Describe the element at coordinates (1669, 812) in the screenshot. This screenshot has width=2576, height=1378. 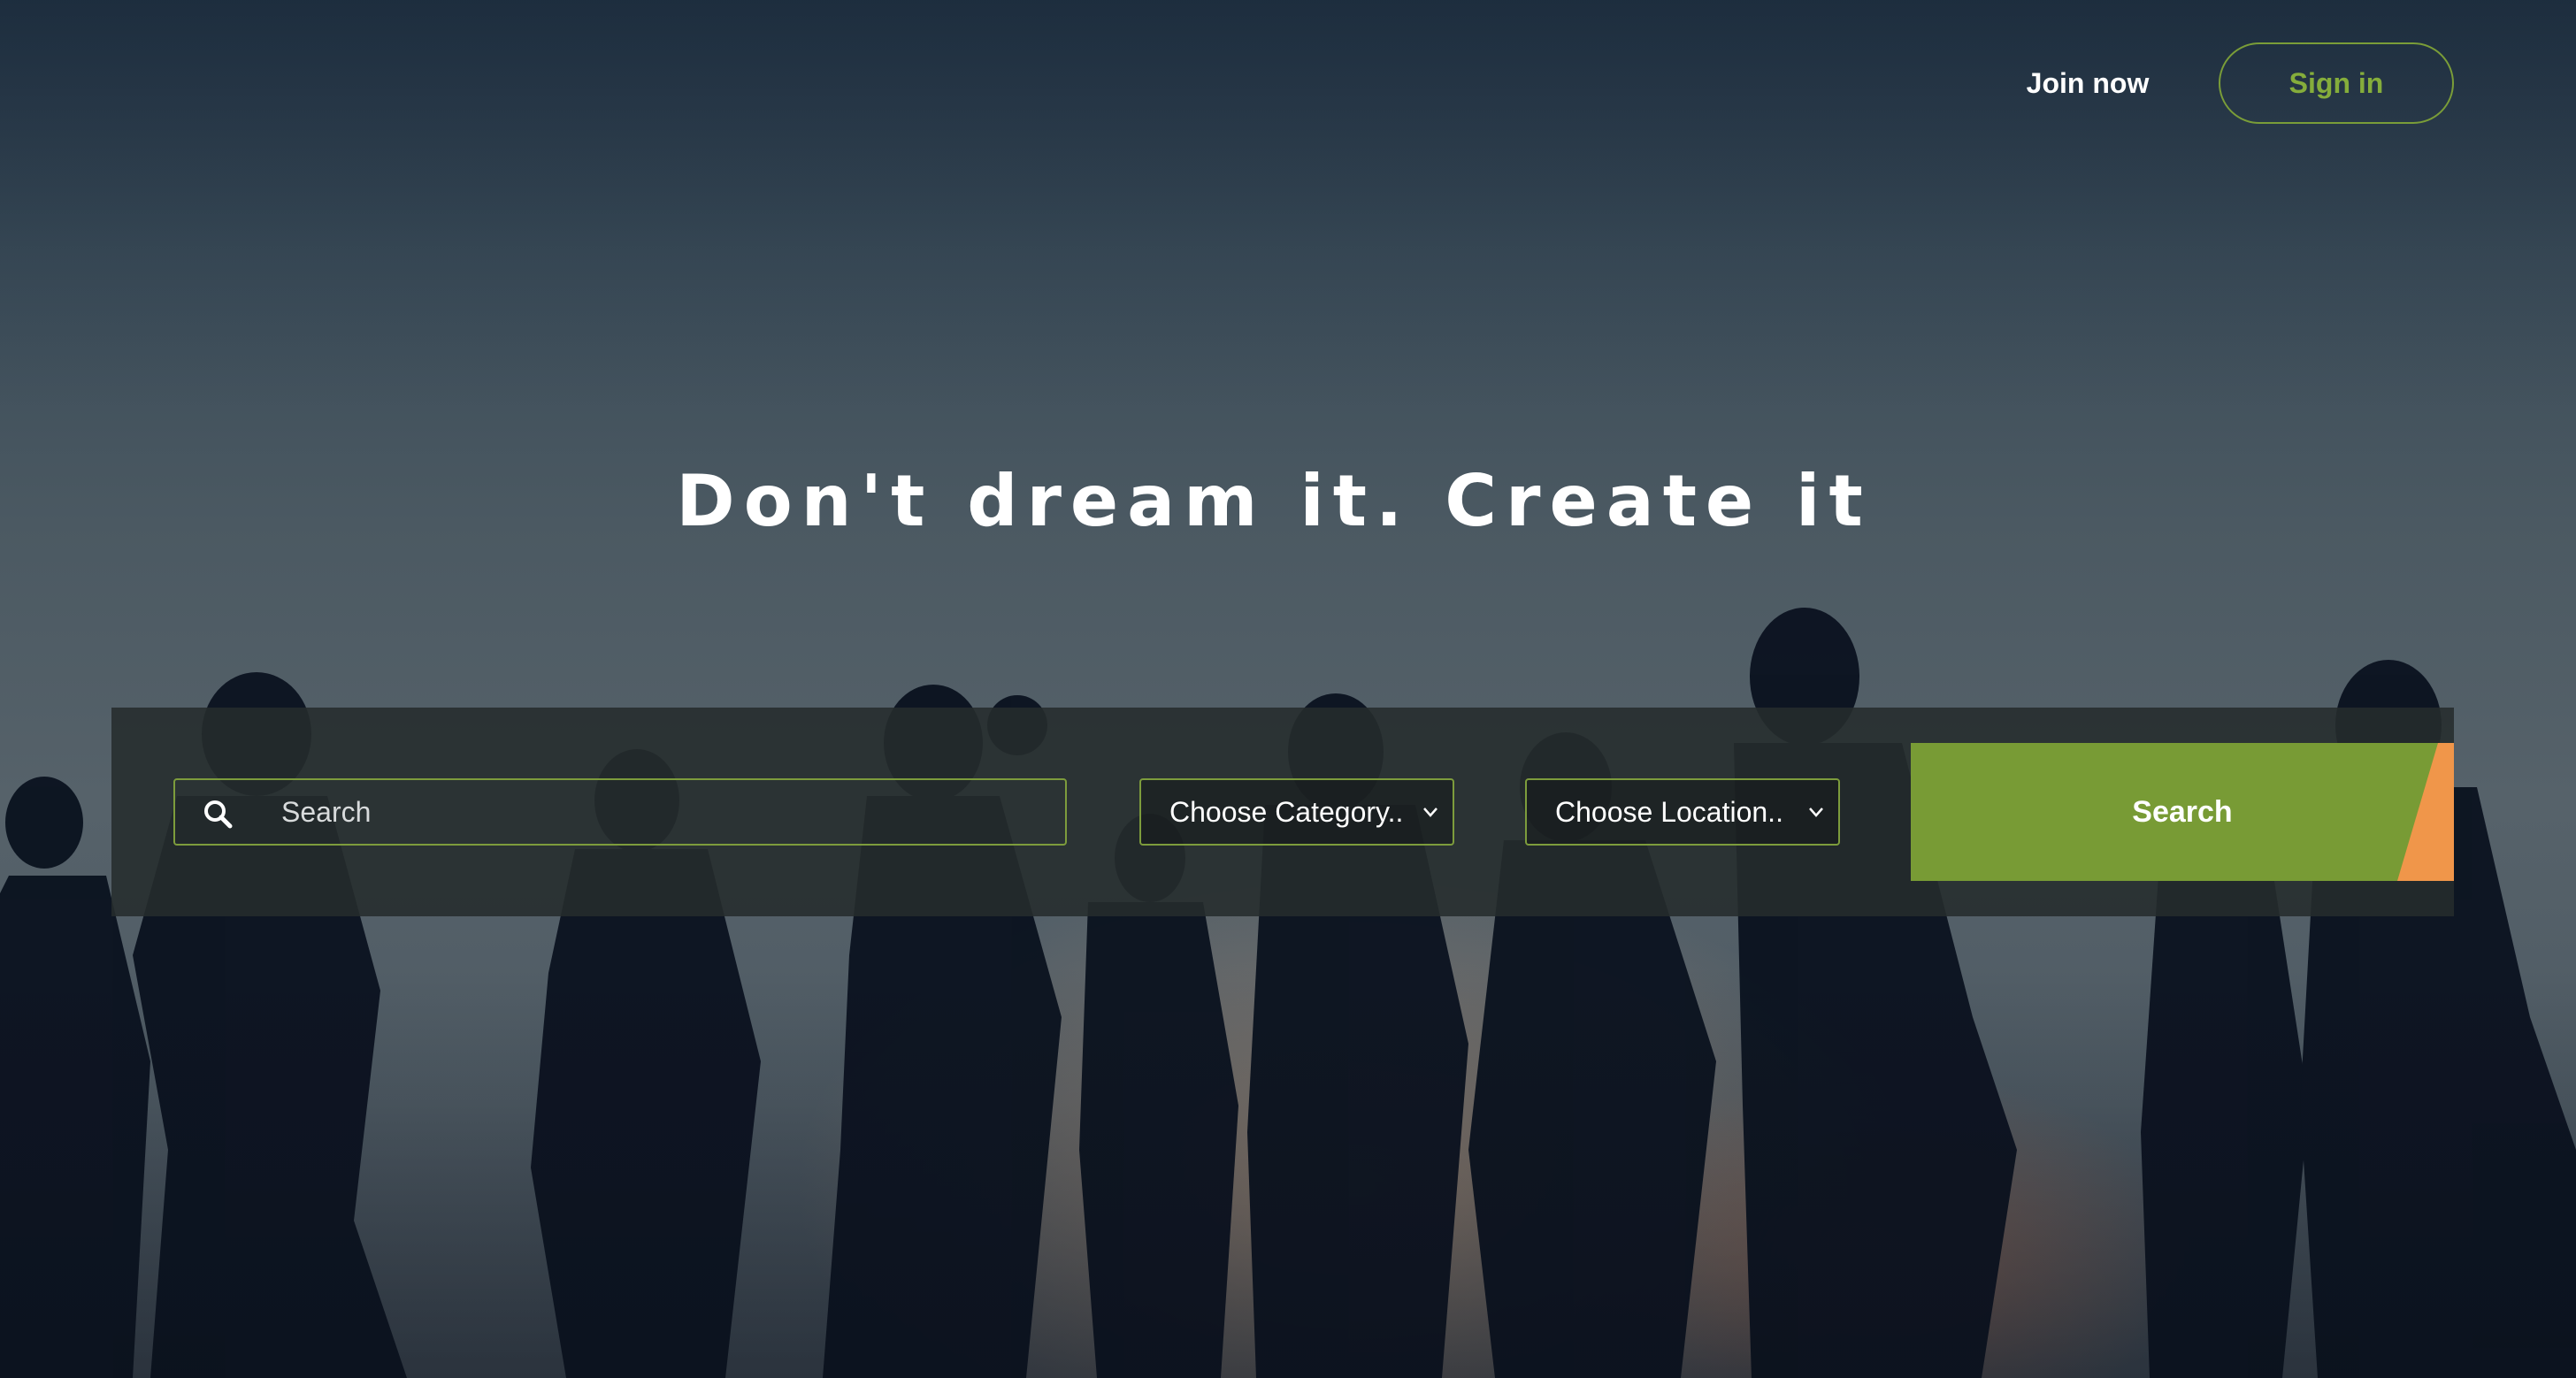
I see `location-select-value: Choose Location..` at that location.